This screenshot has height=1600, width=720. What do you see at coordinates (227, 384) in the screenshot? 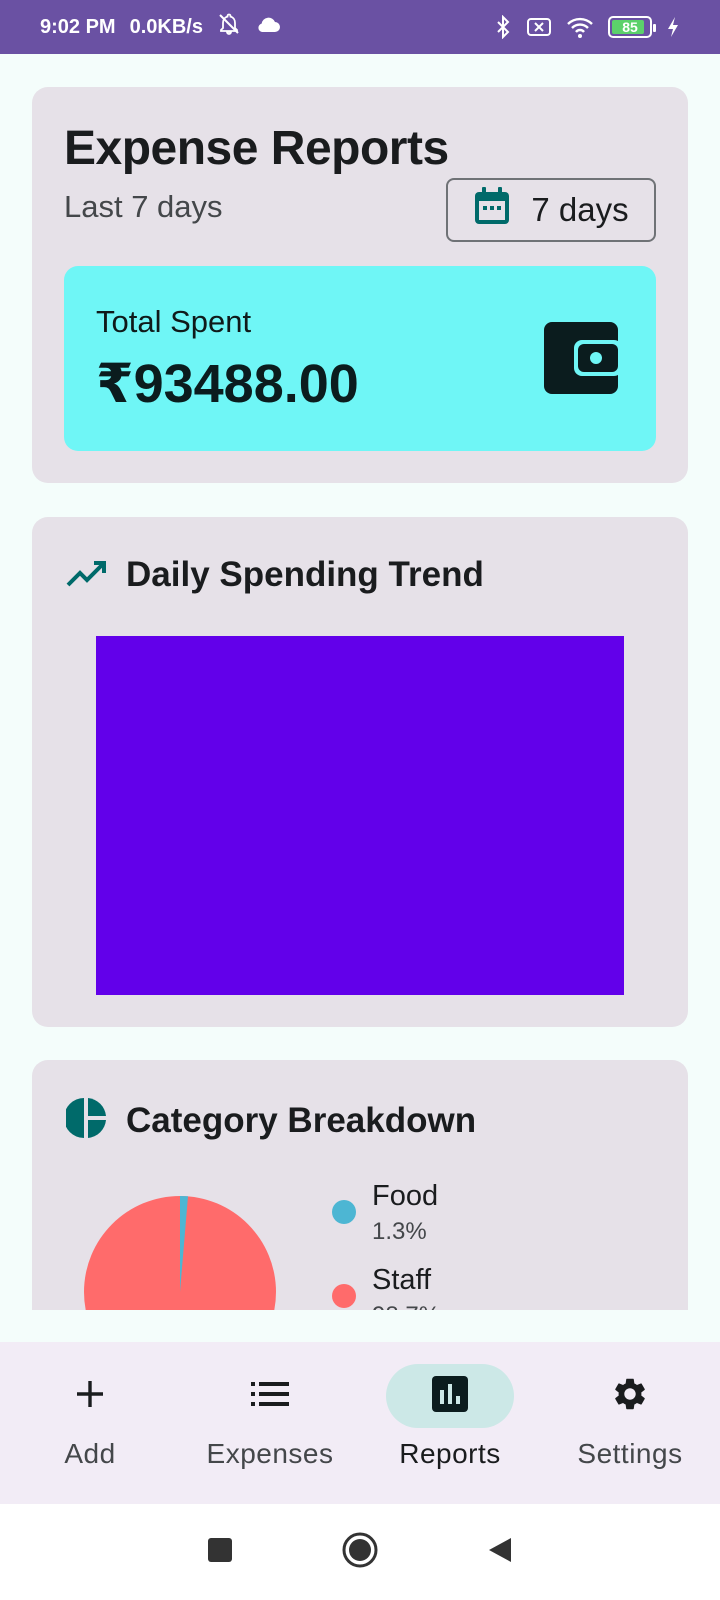
I see `total-spent-value: ₹93488.00` at bounding box center [227, 384].